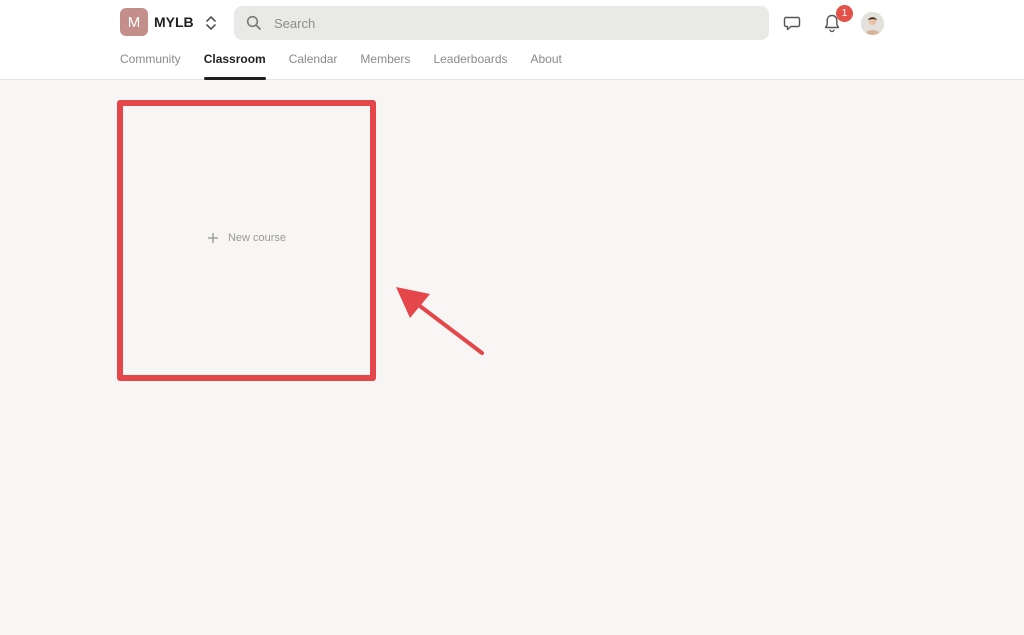  Describe the element at coordinates (470, 66) in the screenshot. I see `tab-leaderboards: Leaderboards` at that location.